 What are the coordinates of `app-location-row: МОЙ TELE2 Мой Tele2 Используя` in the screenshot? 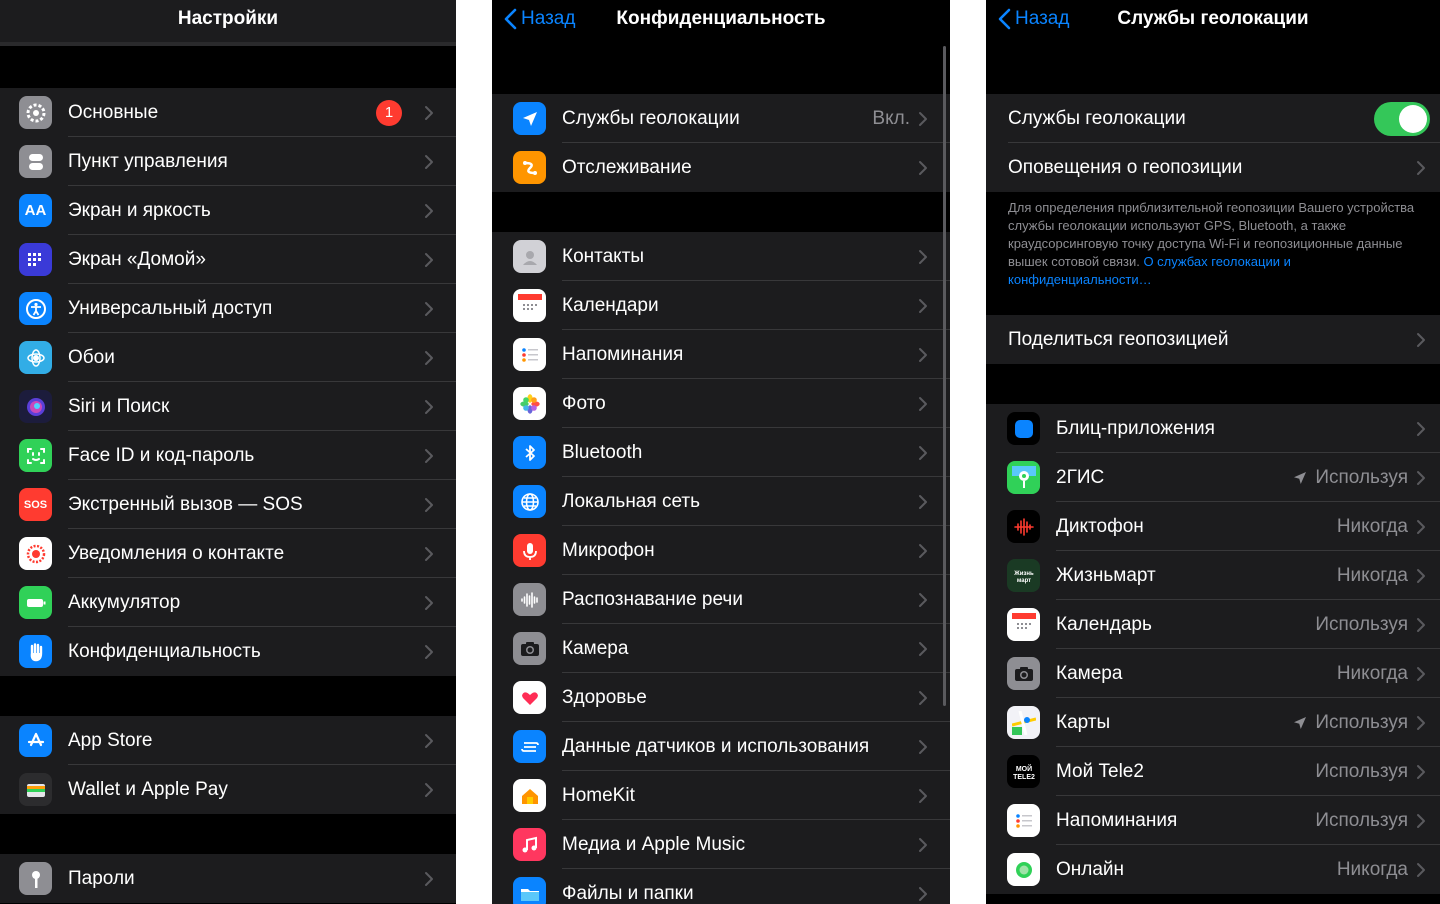 It's located at (1213, 771).